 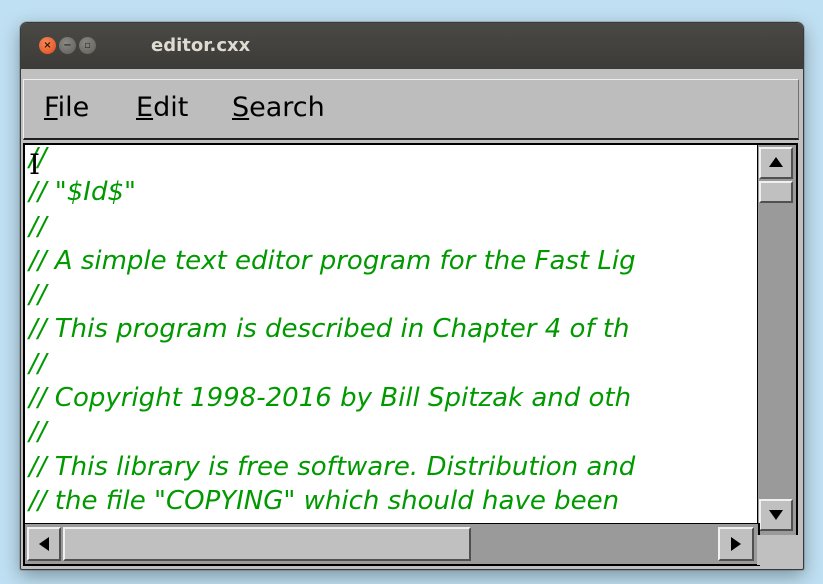 I want to click on arrow-left-icon, so click(x=44, y=544).